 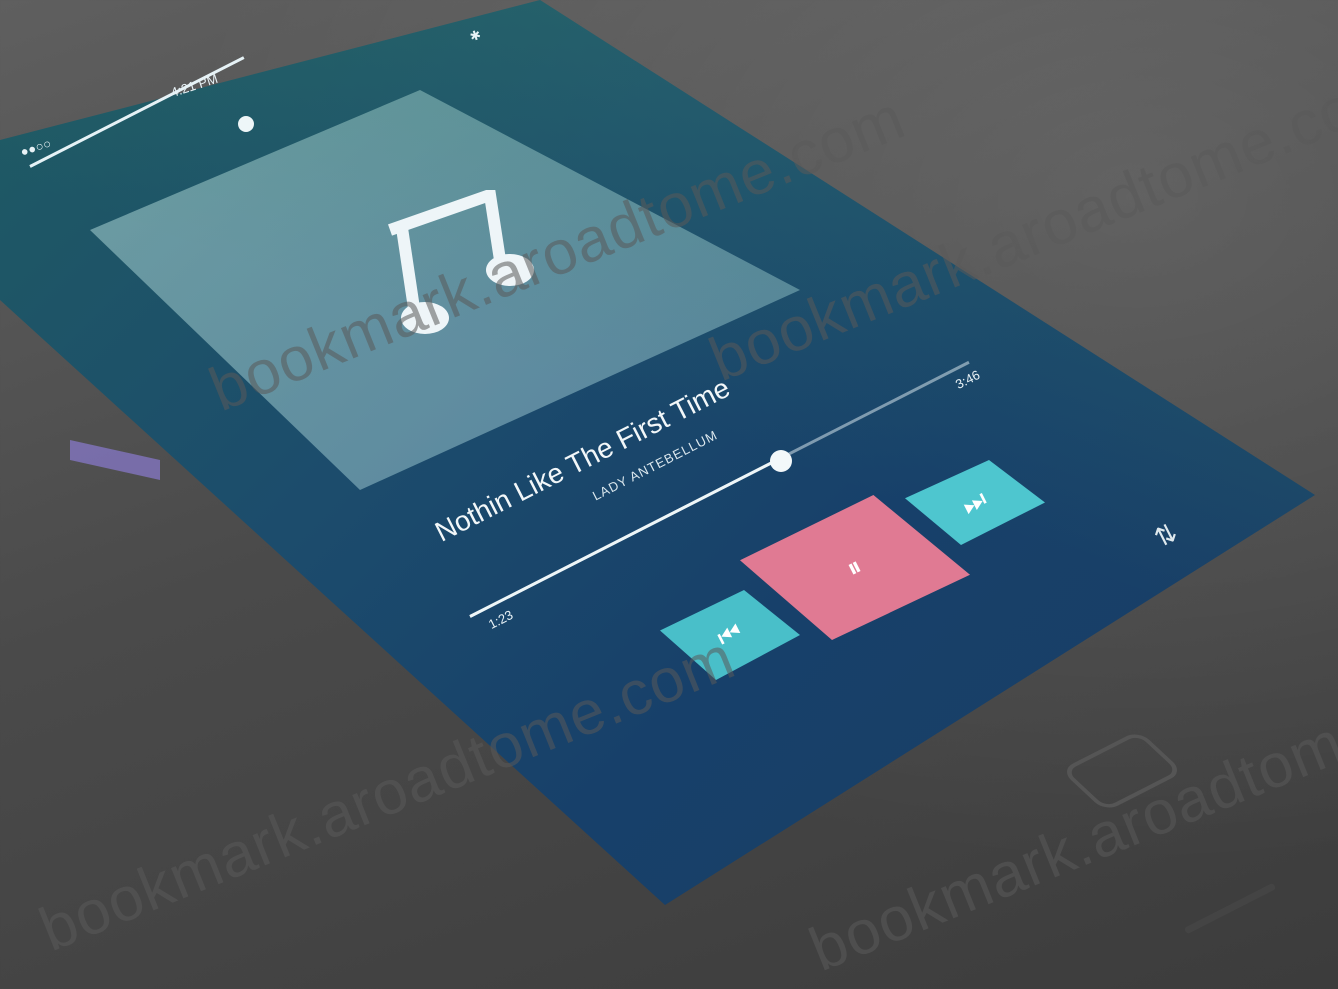 What do you see at coordinates (854, 566) in the screenshot?
I see `pause-icon: ⏸` at bounding box center [854, 566].